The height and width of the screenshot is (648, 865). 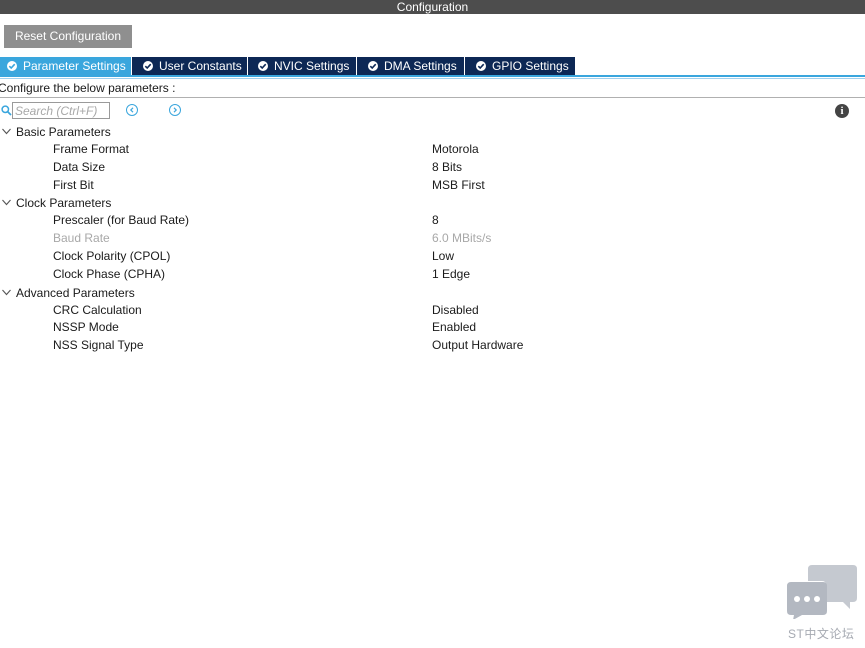 I want to click on window-title: Configuration, so click(x=432, y=7).